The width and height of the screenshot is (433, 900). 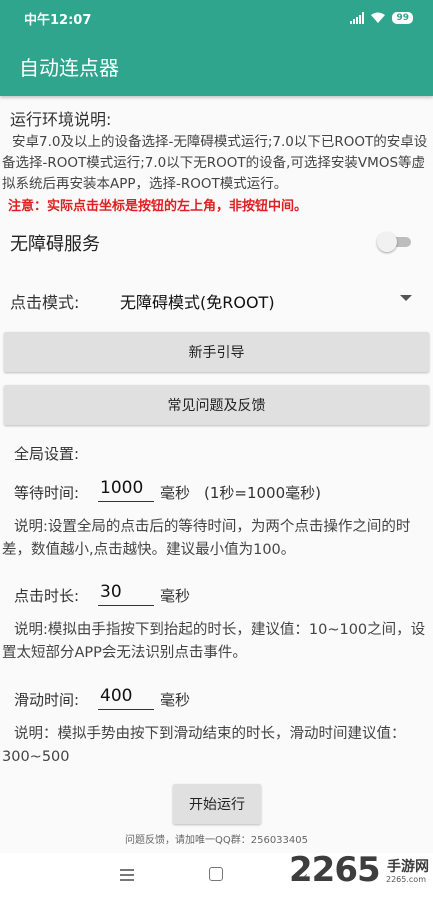 I want to click on app-title: 自动连点器, so click(x=69, y=67).